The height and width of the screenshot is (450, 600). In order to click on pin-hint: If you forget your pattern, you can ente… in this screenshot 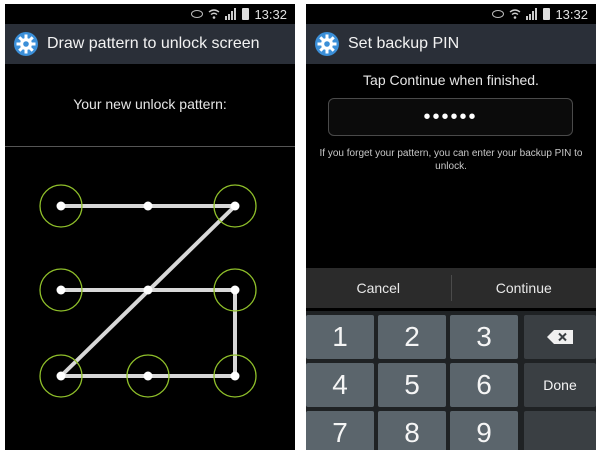, I will do `click(451, 160)`.